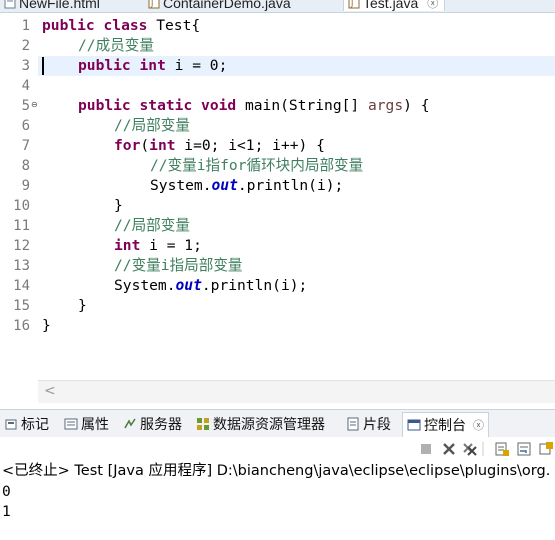 This screenshot has width=555, height=540. What do you see at coordinates (269, 425) in the screenshot?
I see `tab-label: 数据源资源管理器` at bounding box center [269, 425].